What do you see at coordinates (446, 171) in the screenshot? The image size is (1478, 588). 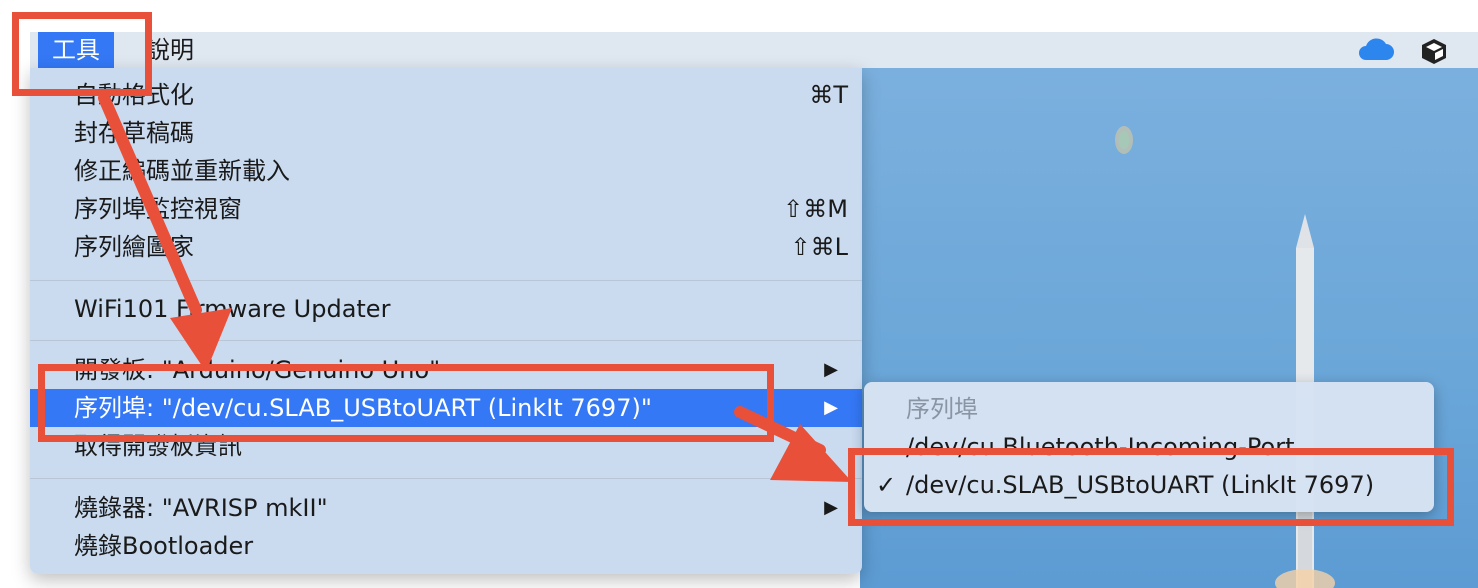 I see `menu-item-fix-encoding: 修正編碼並重新載入` at bounding box center [446, 171].